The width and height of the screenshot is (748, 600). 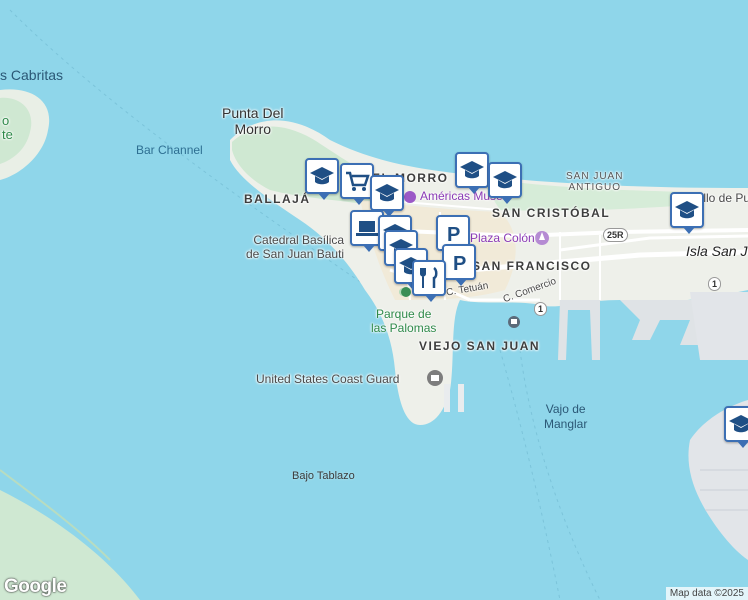 What do you see at coordinates (169, 150) in the screenshot?
I see `label-bar-channel: Bar Channel` at bounding box center [169, 150].